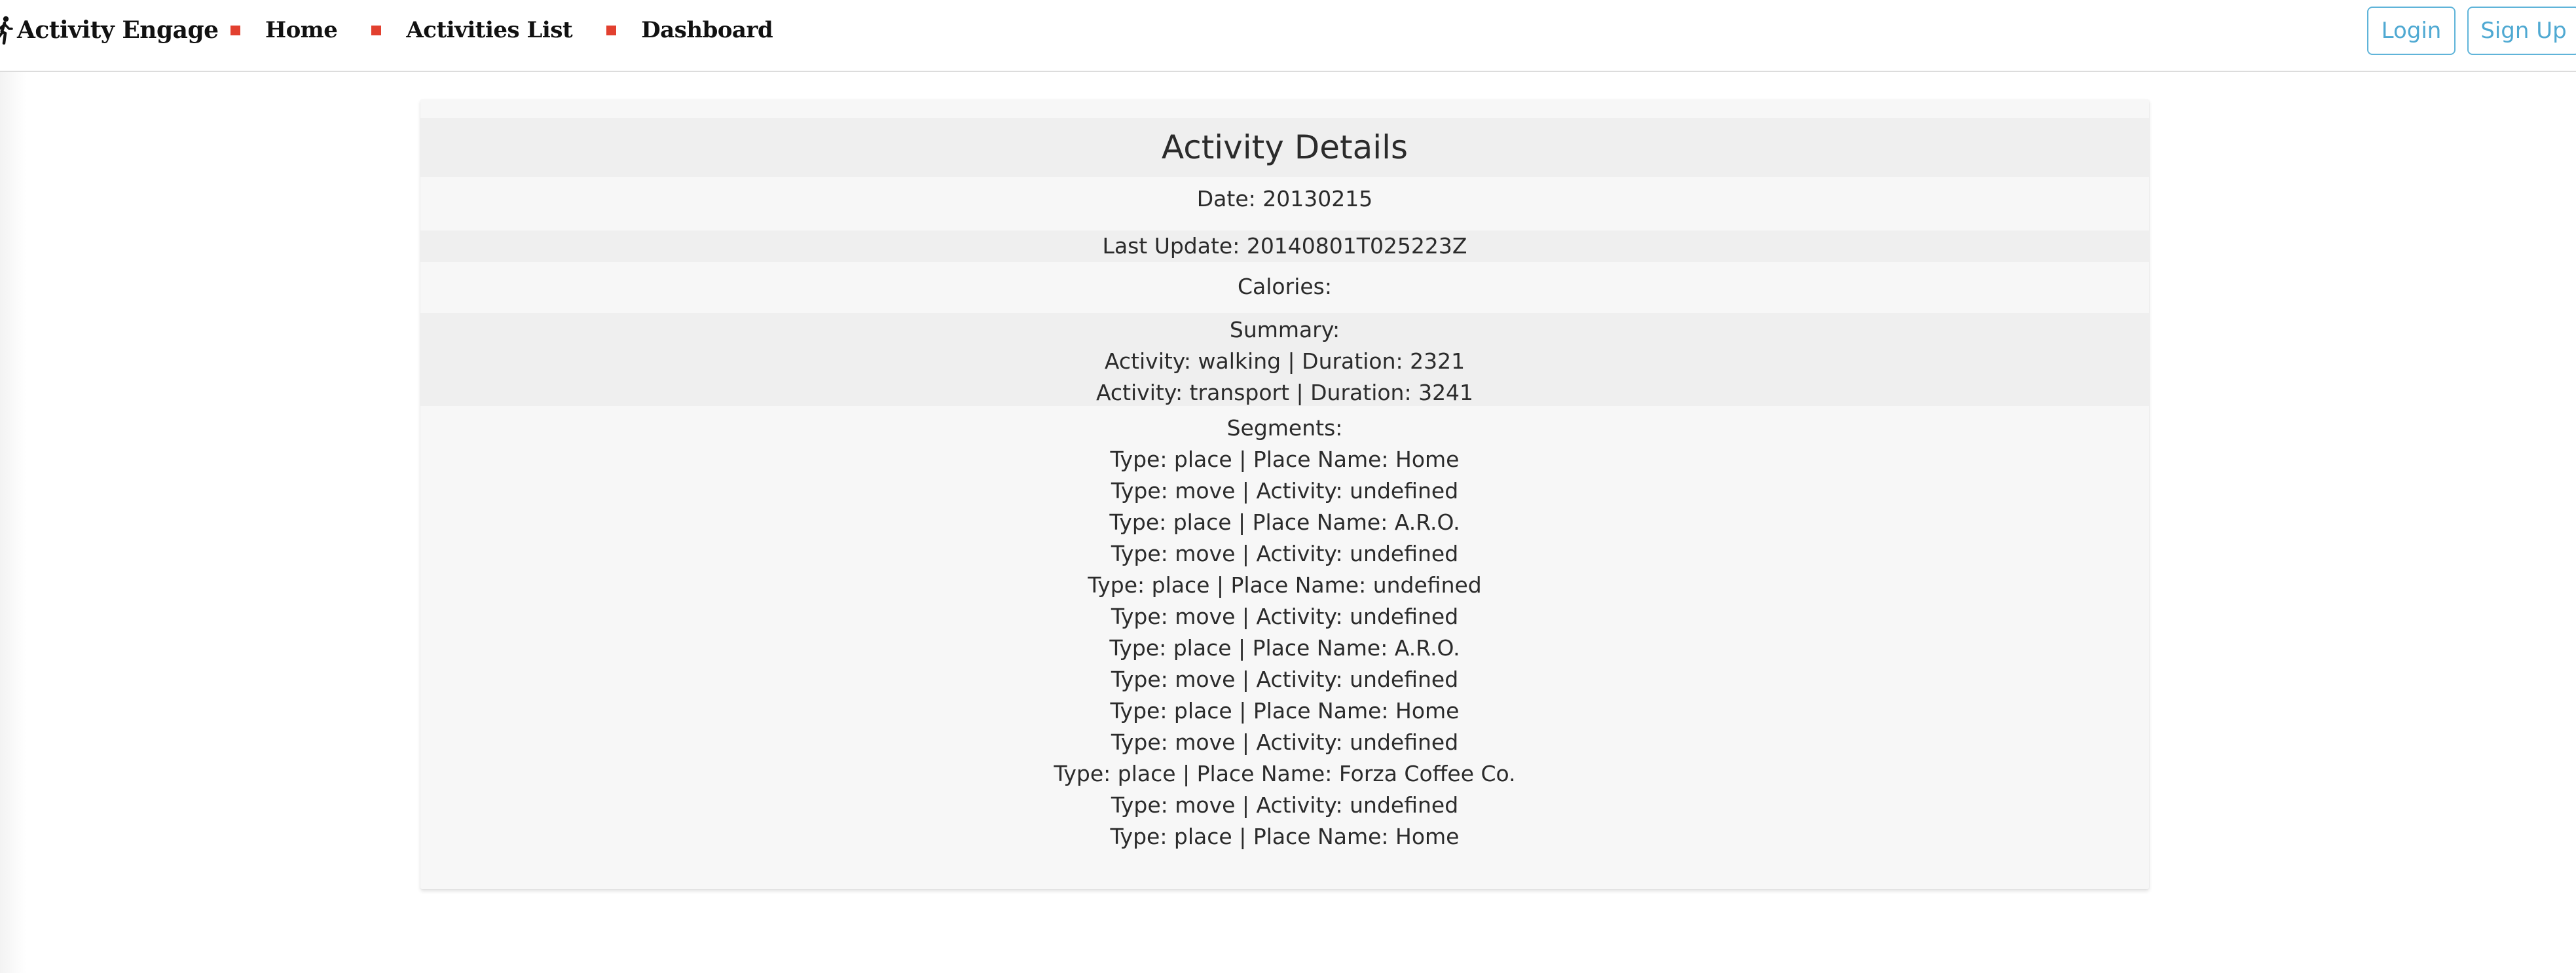  Describe the element at coordinates (2411, 31) in the screenshot. I see `login-button: Login` at that location.